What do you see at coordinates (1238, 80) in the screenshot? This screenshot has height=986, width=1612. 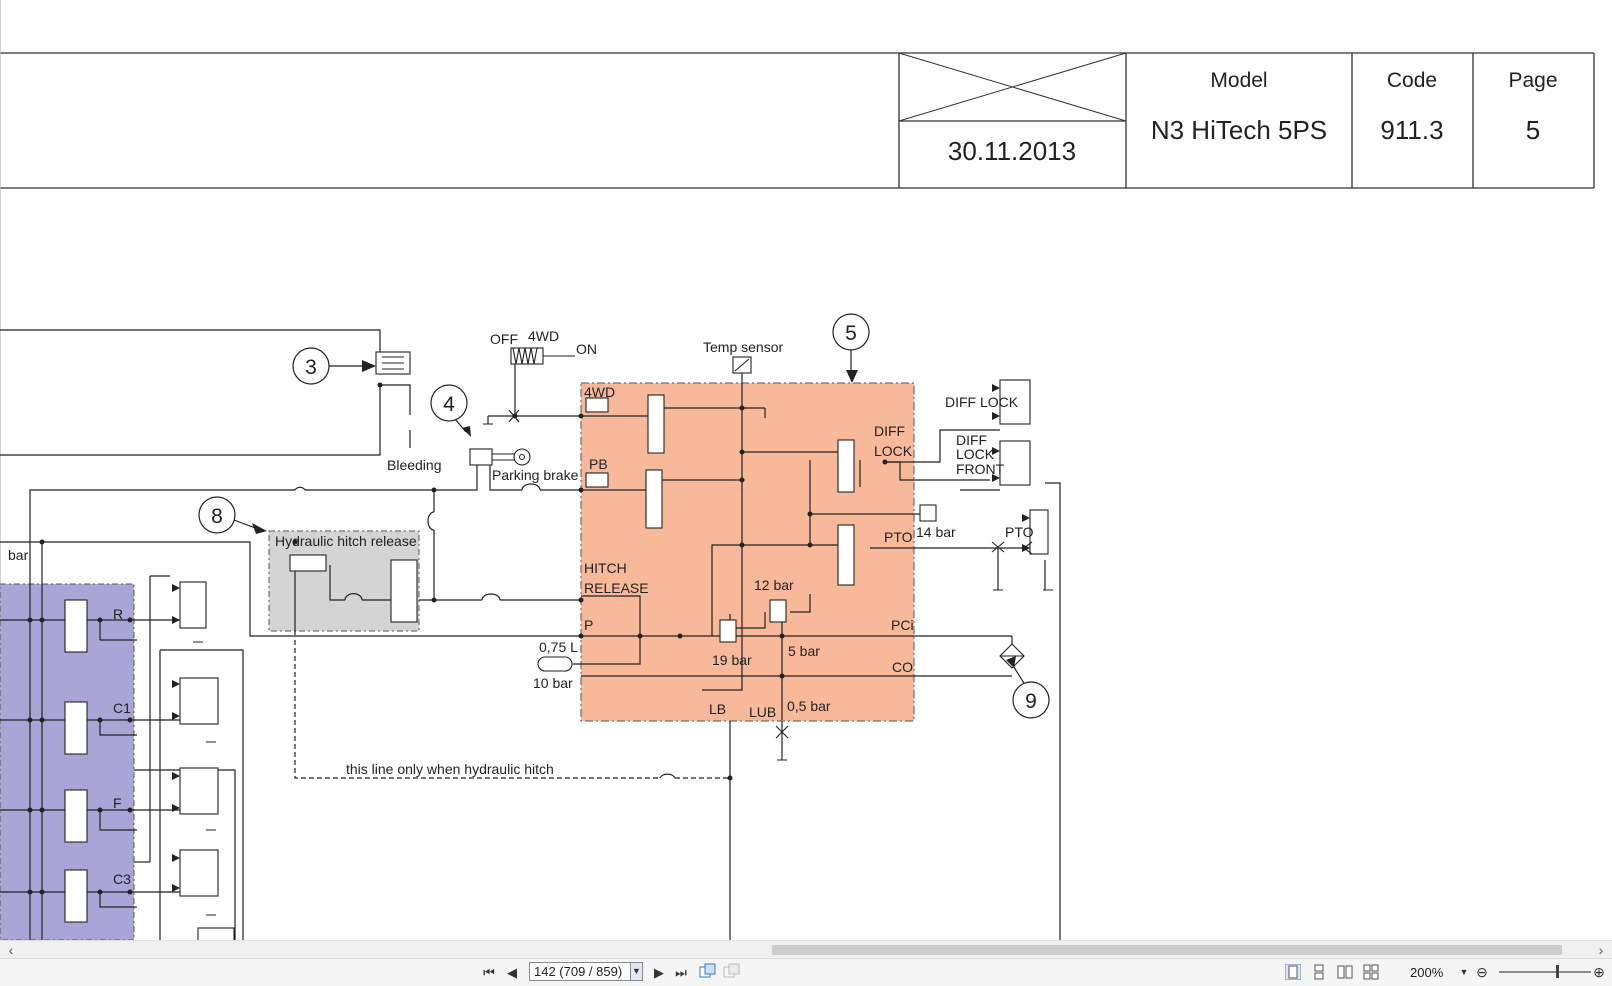 I see `title-model-header: Model` at bounding box center [1238, 80].